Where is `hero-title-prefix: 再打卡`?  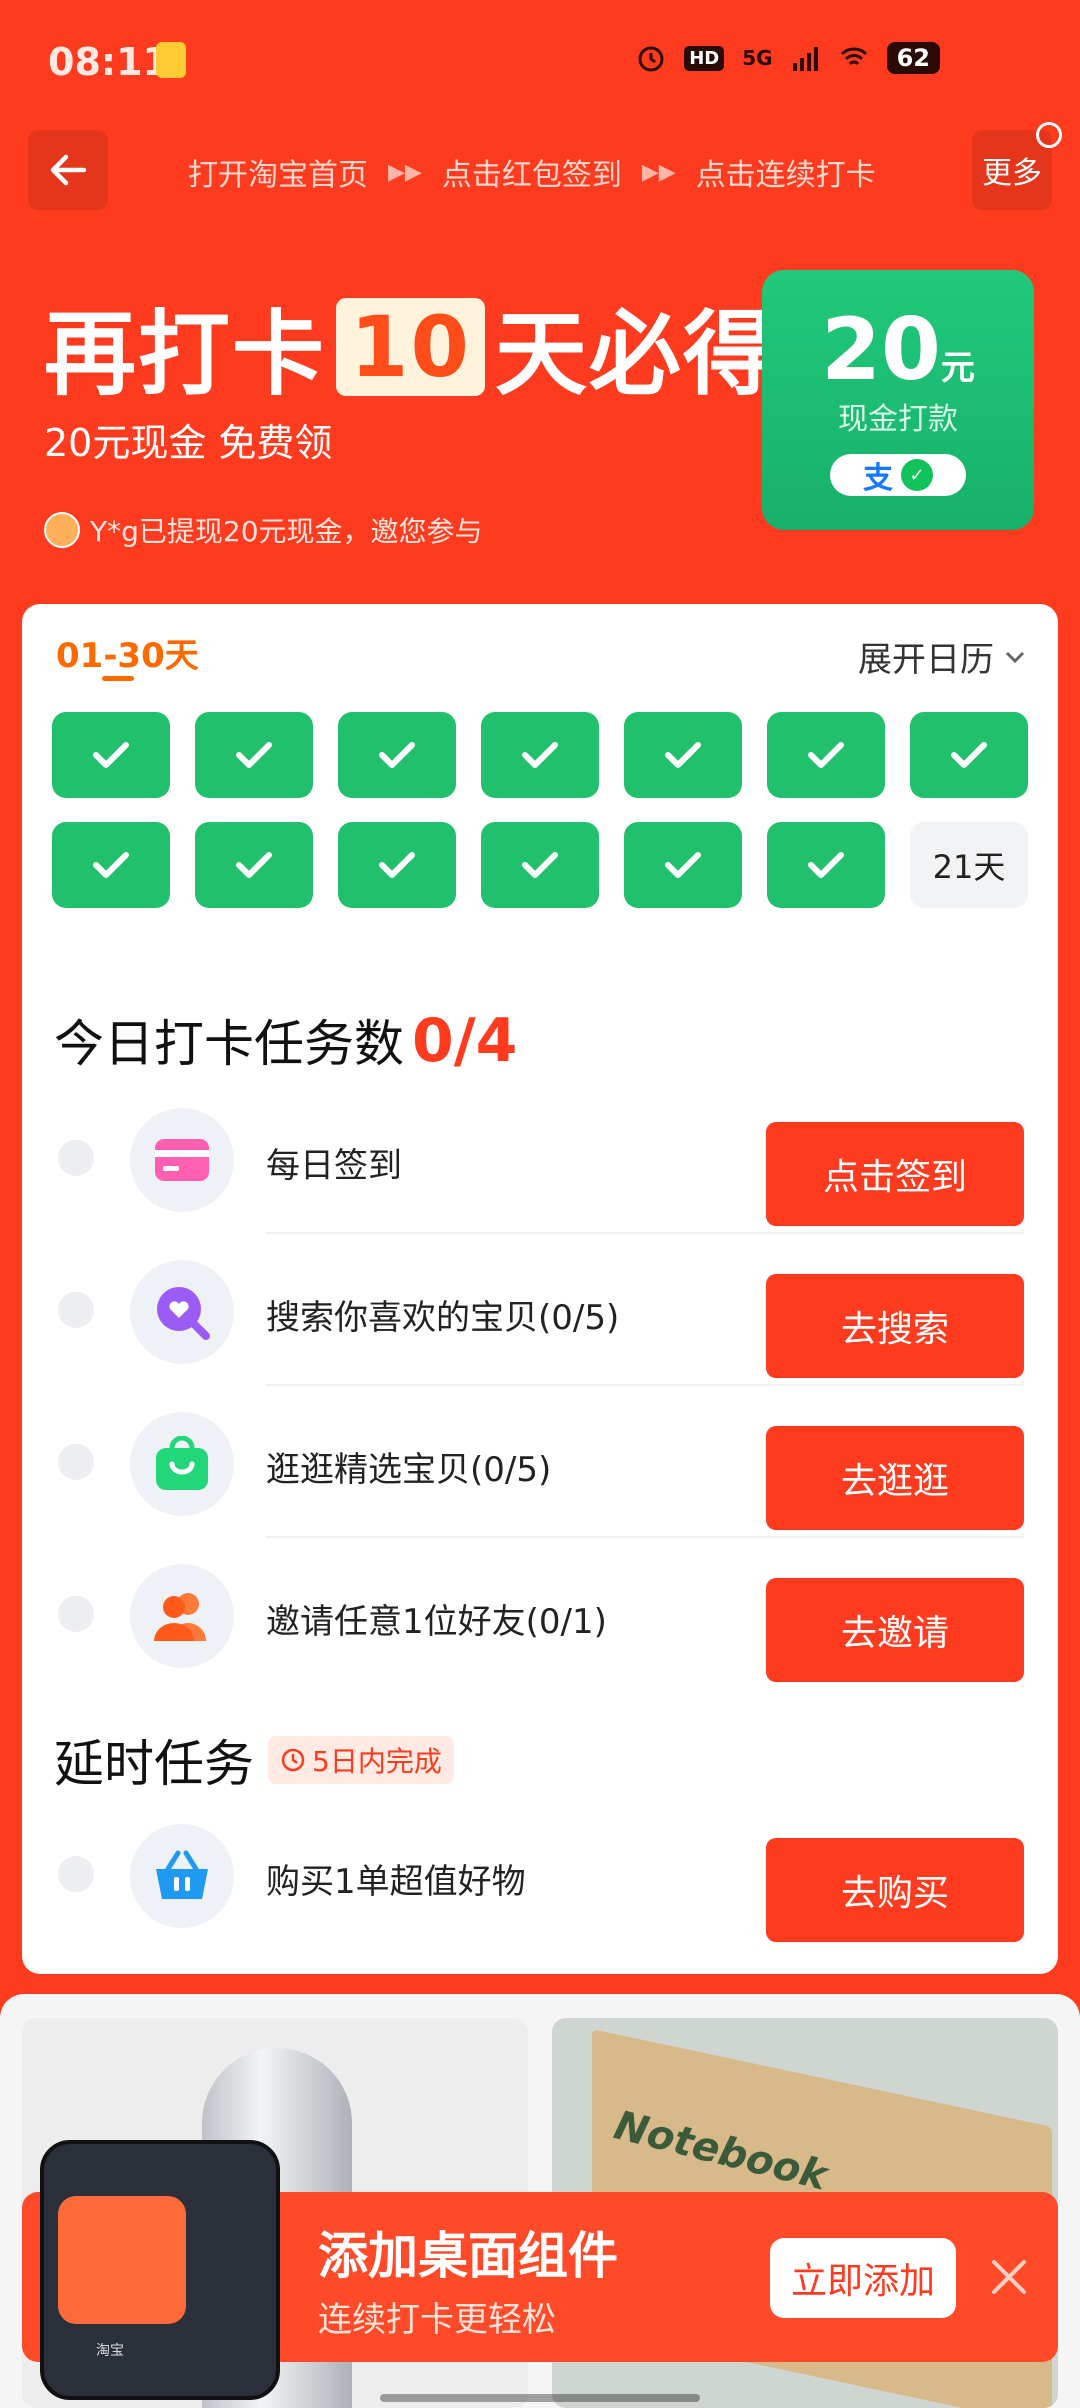 hero-title-prefix: 再打卡 is located at coordinates (185, 354).